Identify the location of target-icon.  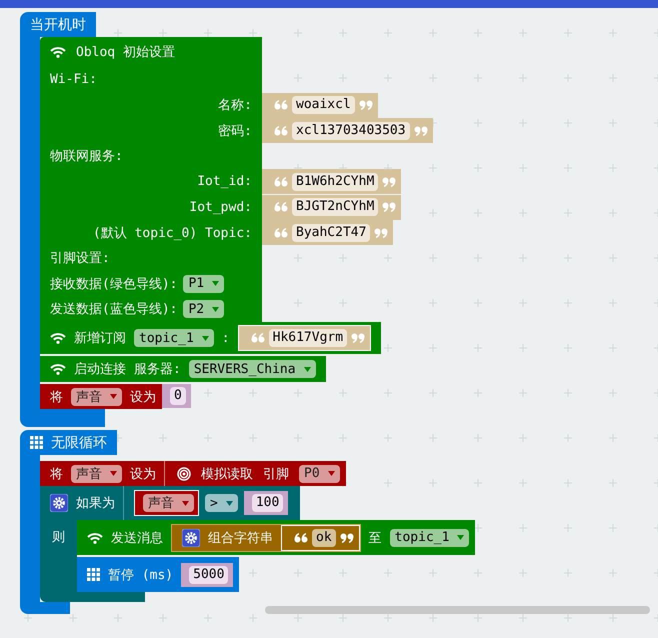
(184, 473).